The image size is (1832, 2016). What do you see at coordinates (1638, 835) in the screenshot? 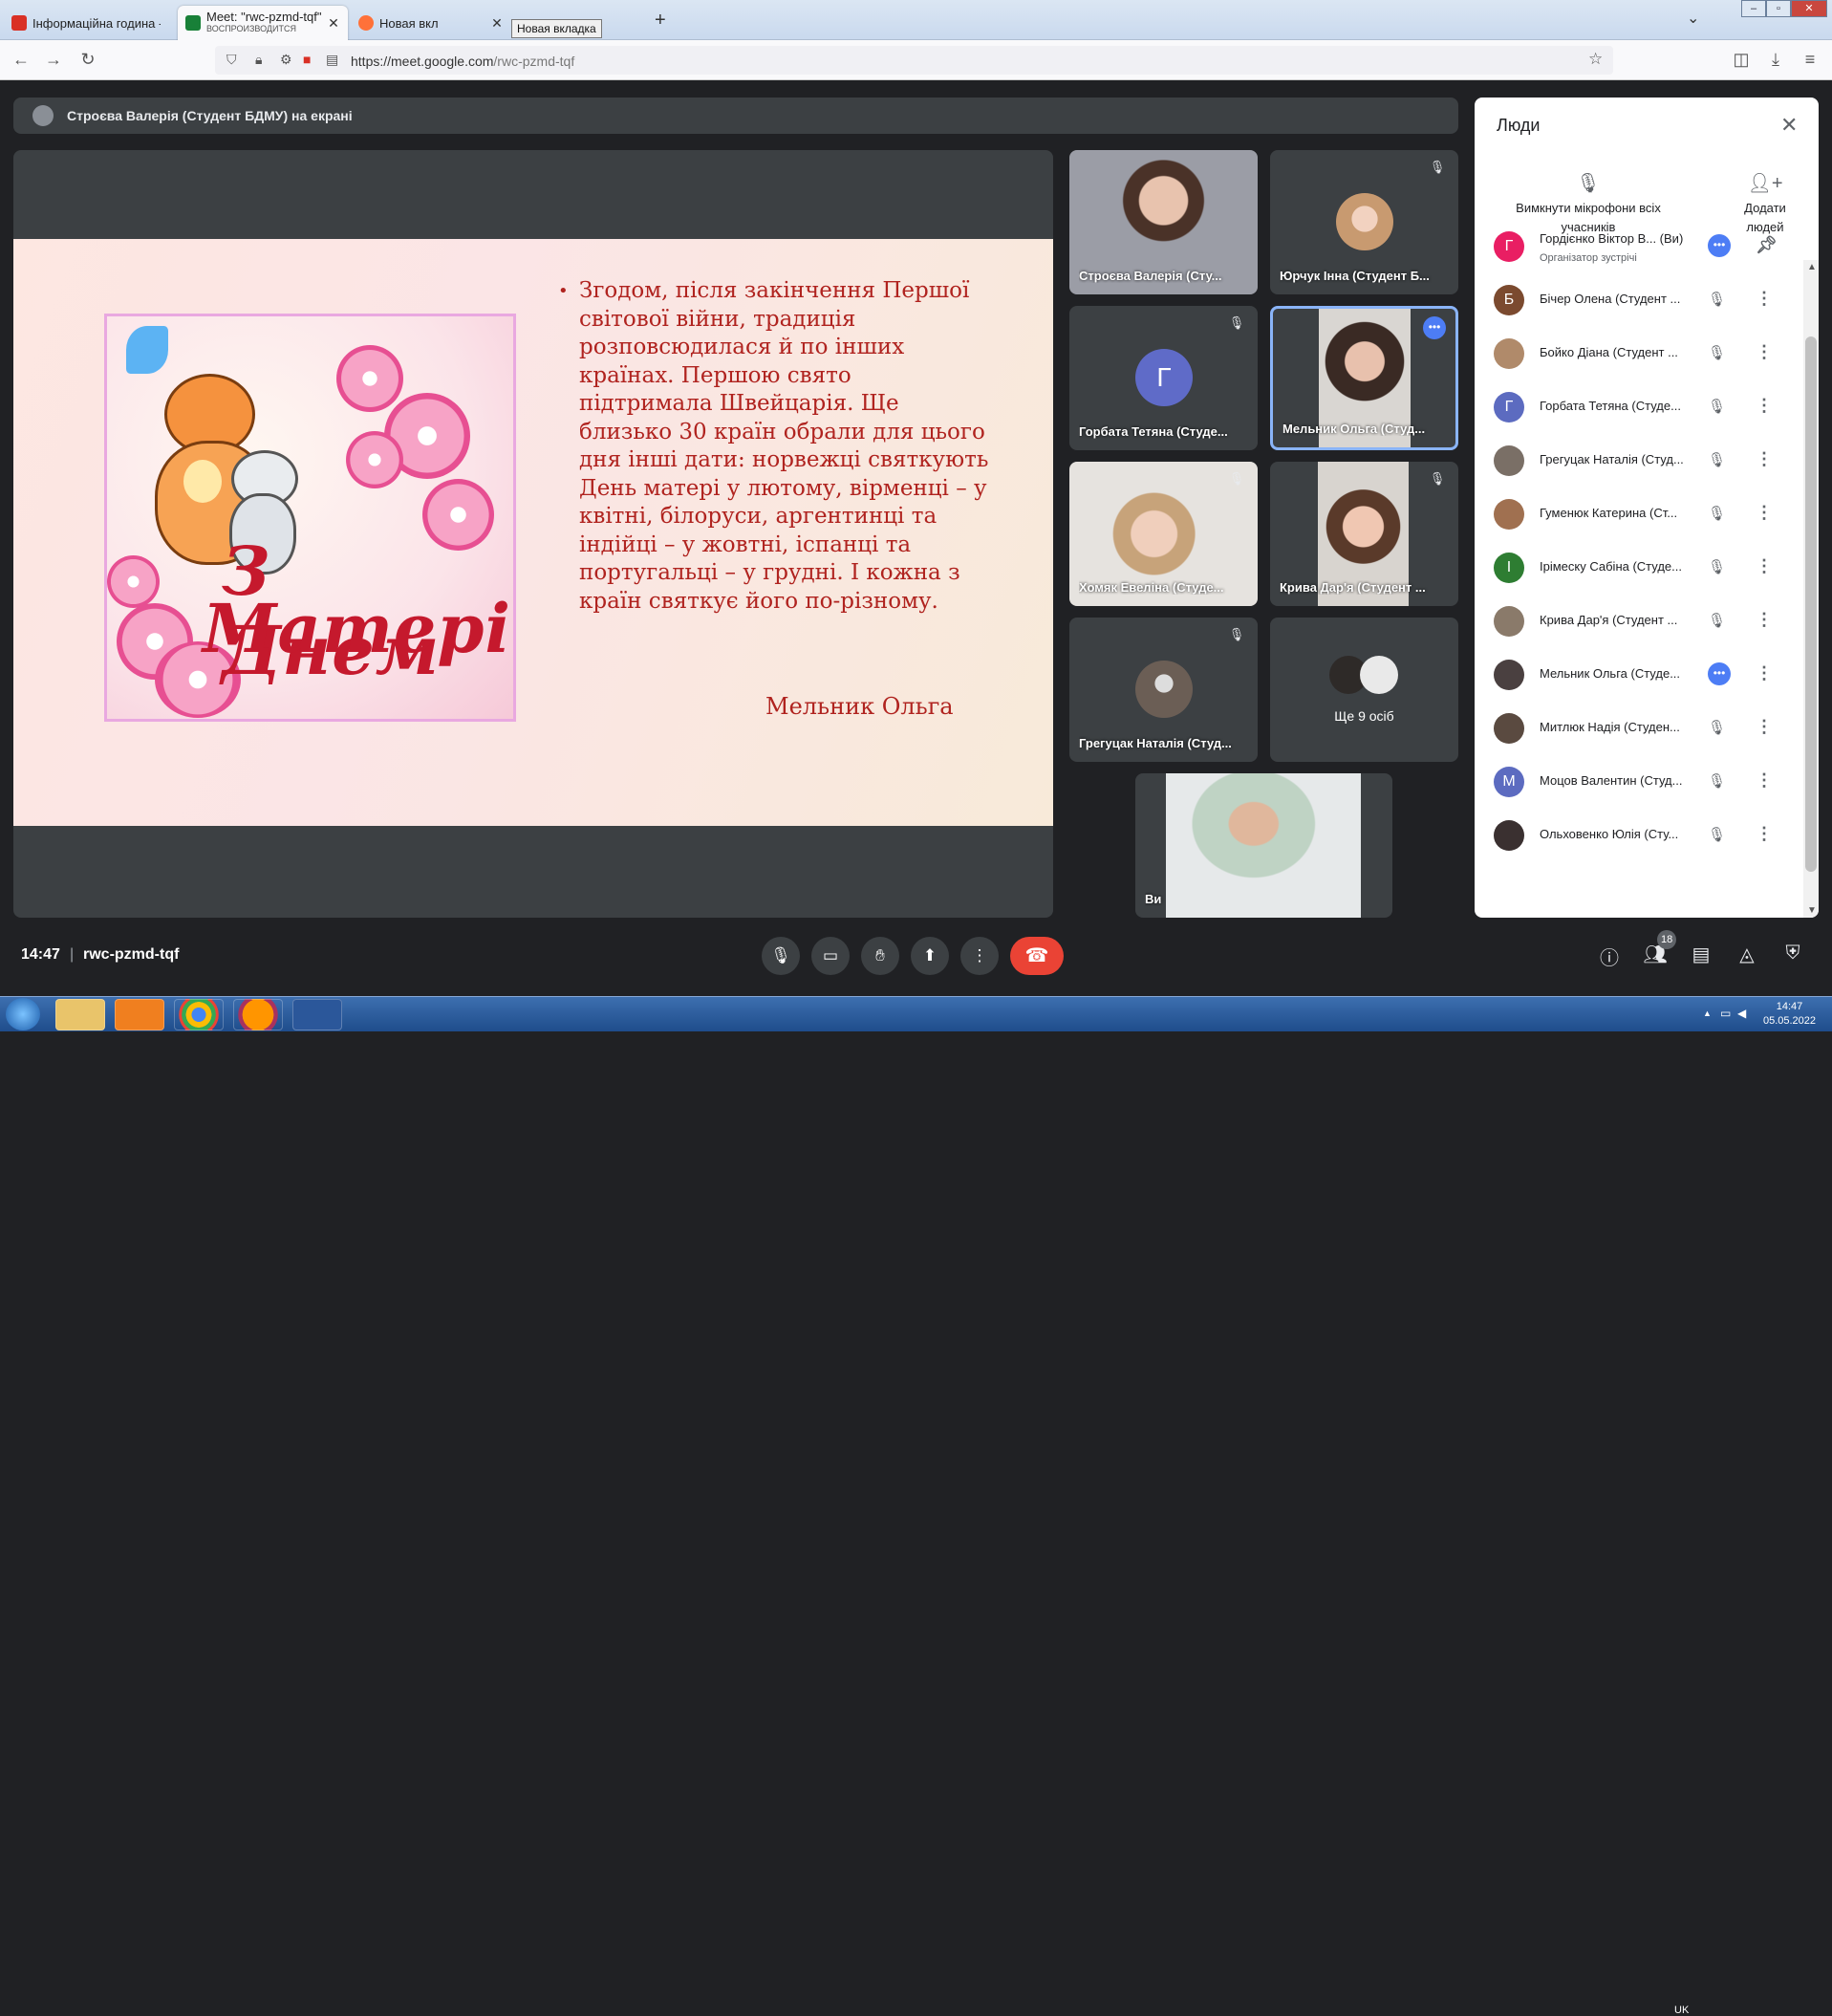
I see `participant-list-item: Ольховенко Юлія (Сту... 🎙︎ ⋮` at bounding box center [1638, 835].